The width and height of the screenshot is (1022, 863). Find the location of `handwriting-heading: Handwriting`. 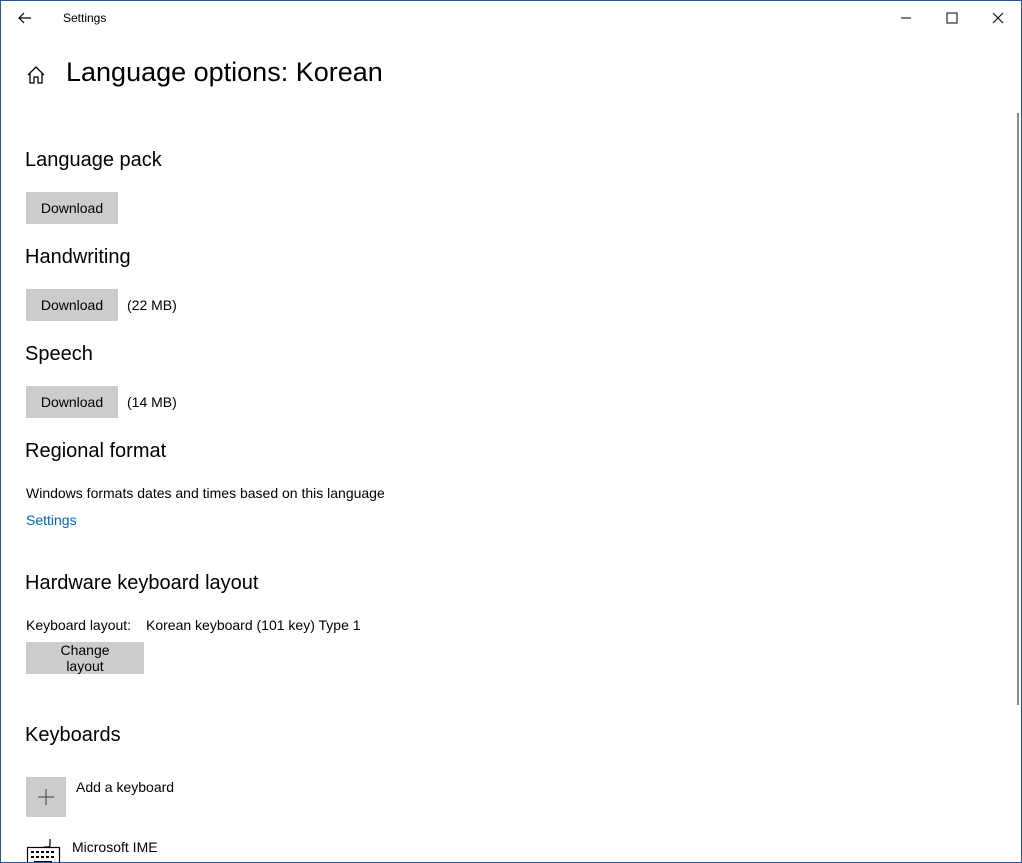

handwriting-heading: Handwriting is located at coordinates (78, 257).